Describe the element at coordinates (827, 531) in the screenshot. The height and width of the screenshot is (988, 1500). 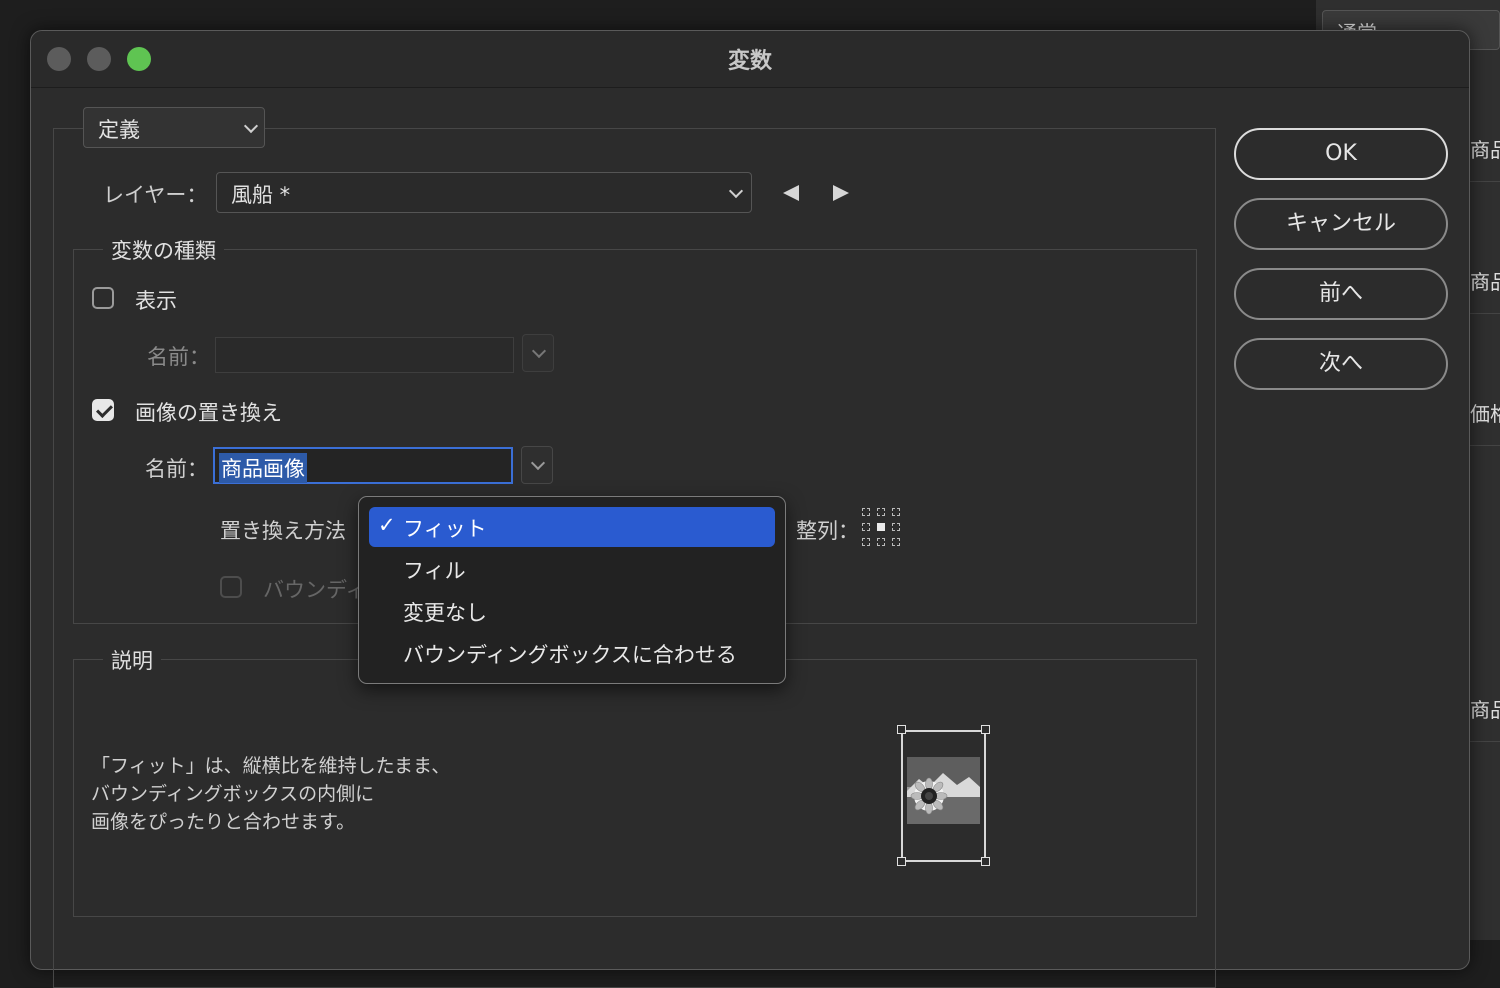
I see `align-label: 整列：` at that location.